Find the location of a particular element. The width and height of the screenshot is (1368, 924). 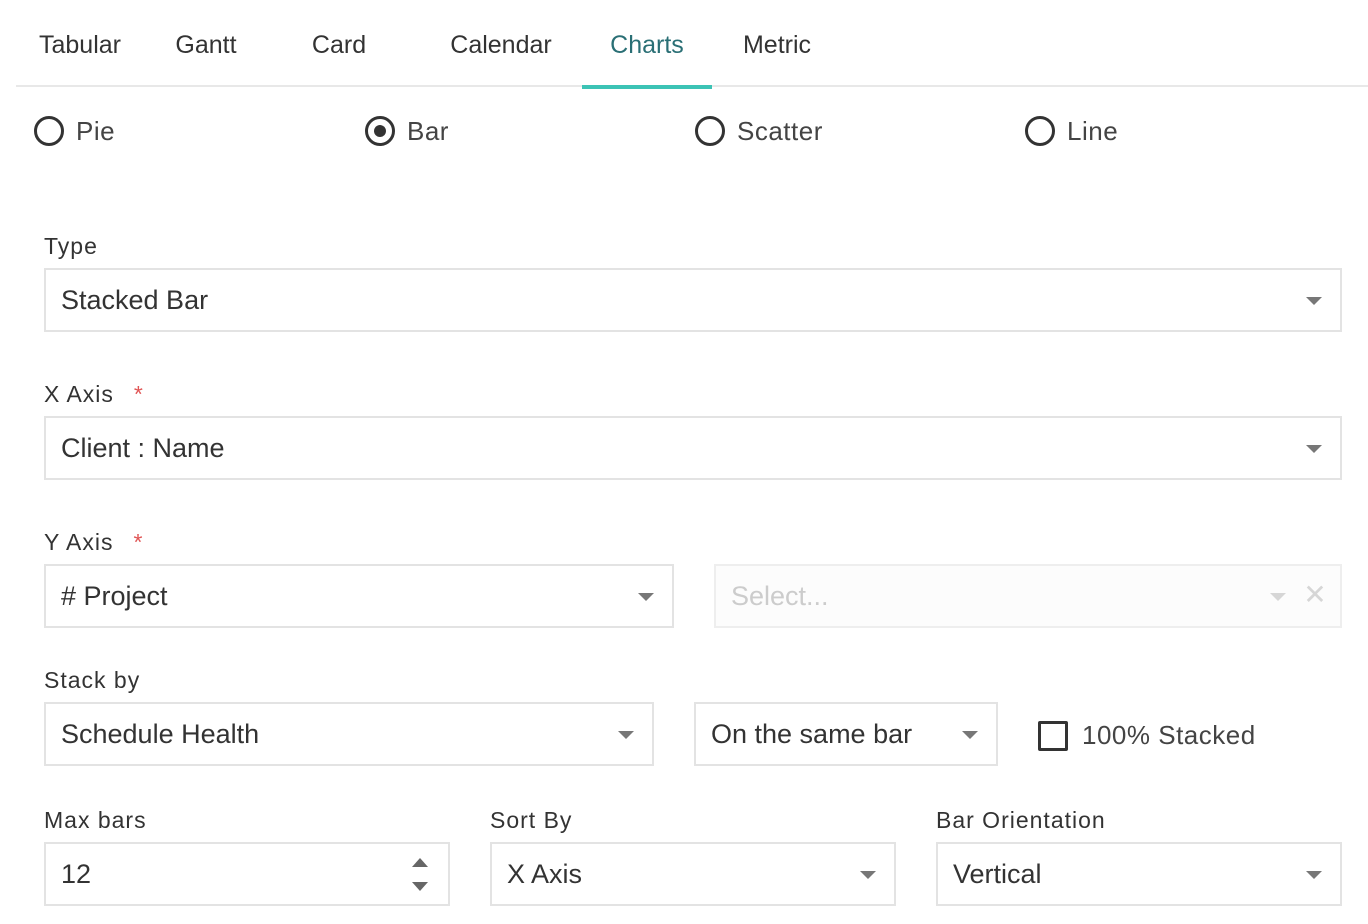

max-bars-input: 12 is located at coordinates (247, 874).